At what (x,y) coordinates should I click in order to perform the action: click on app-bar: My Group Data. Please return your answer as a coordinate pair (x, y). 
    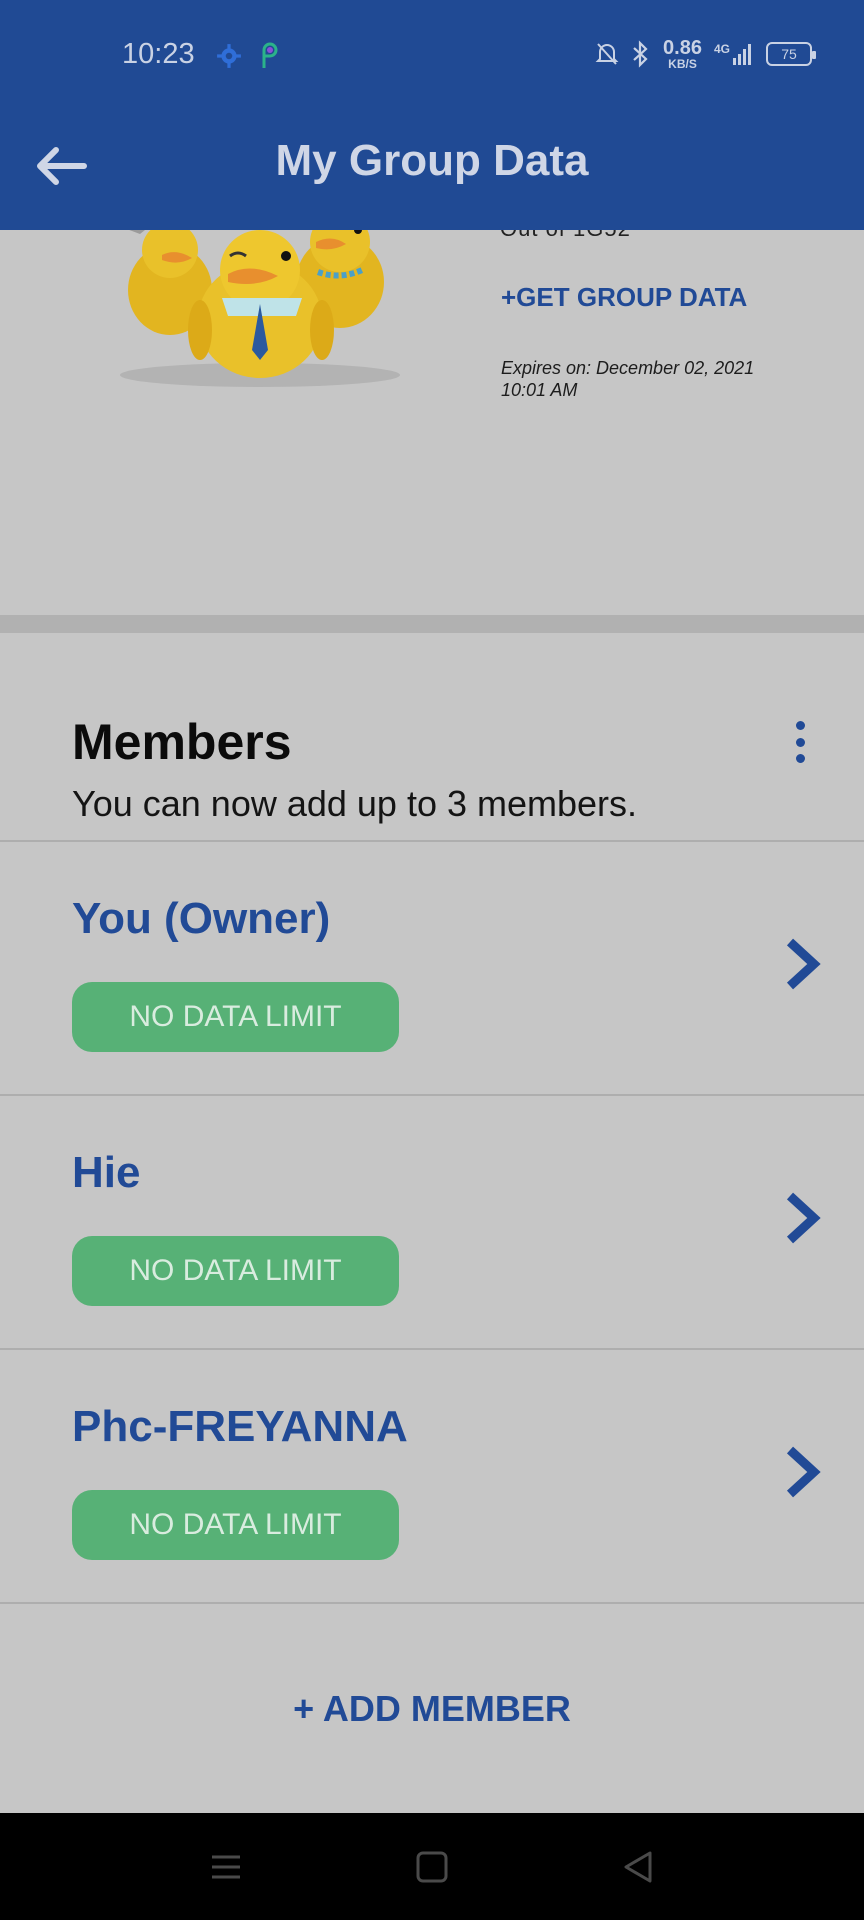
    Looking at the image, I should click on (432, 170).